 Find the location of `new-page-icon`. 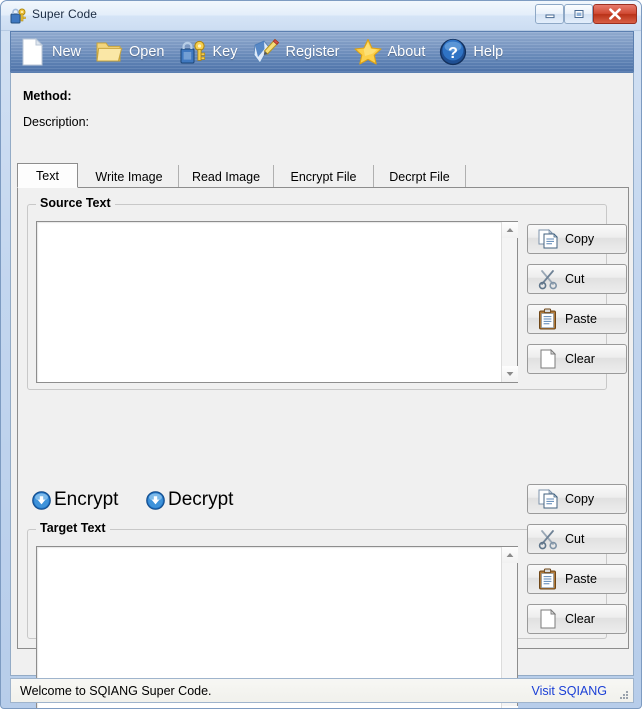

new-page-icon is located at coordinates (32, 52).